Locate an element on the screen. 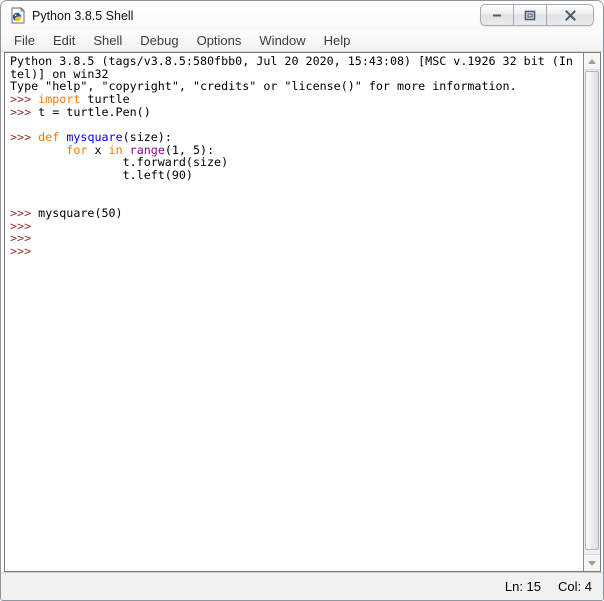 The height and width of the screenshot is (601, 604). menu-item-shell: Shell is located at coordinates (107, 40).